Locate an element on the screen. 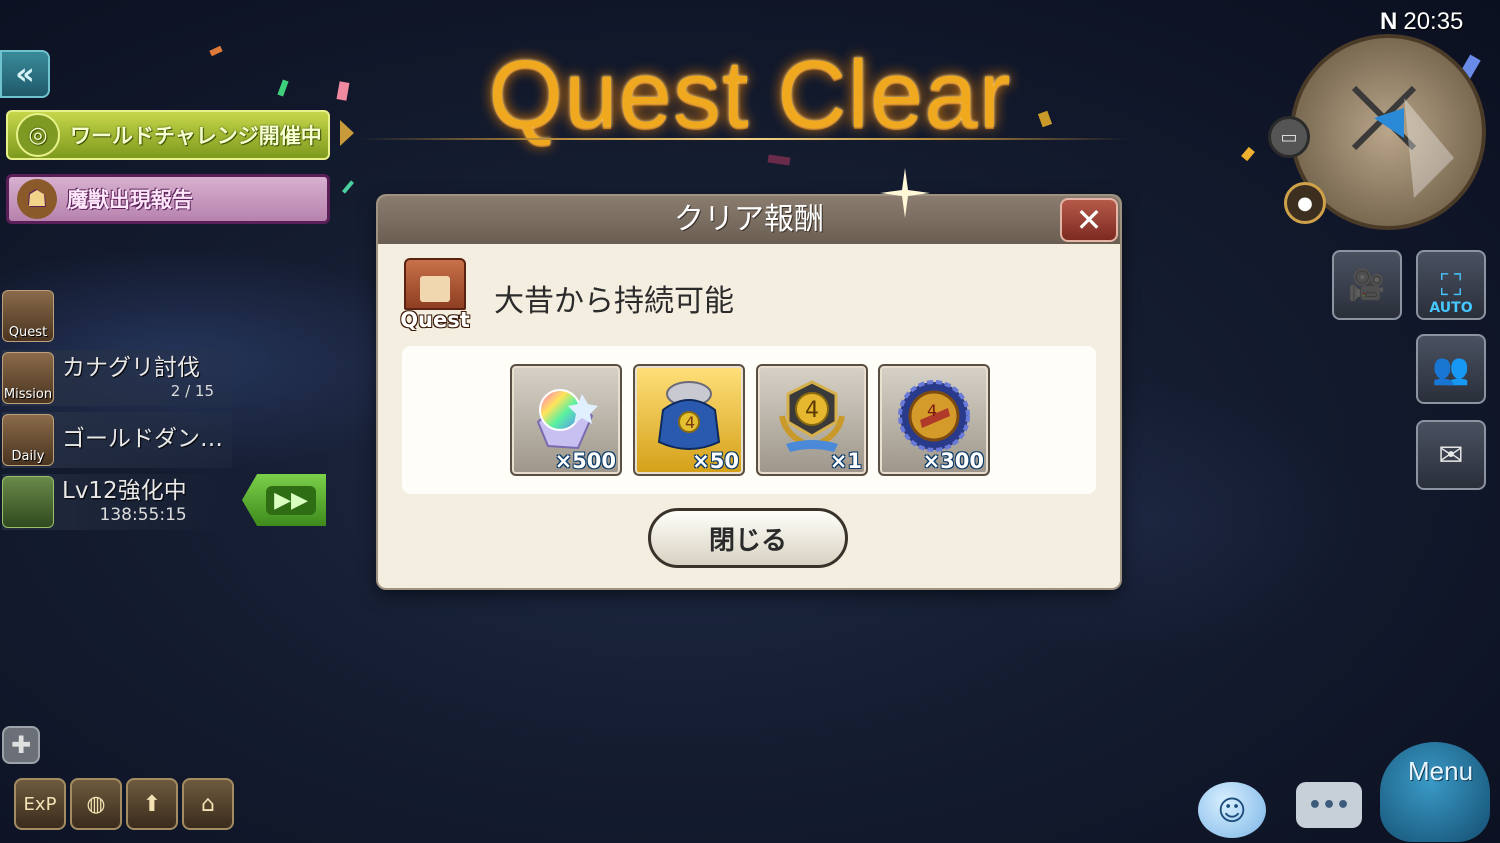 The image size is (1500, 843). upgrade-tracker: Lv12強化中 138:55:15 is located at coordinates (117, 502).